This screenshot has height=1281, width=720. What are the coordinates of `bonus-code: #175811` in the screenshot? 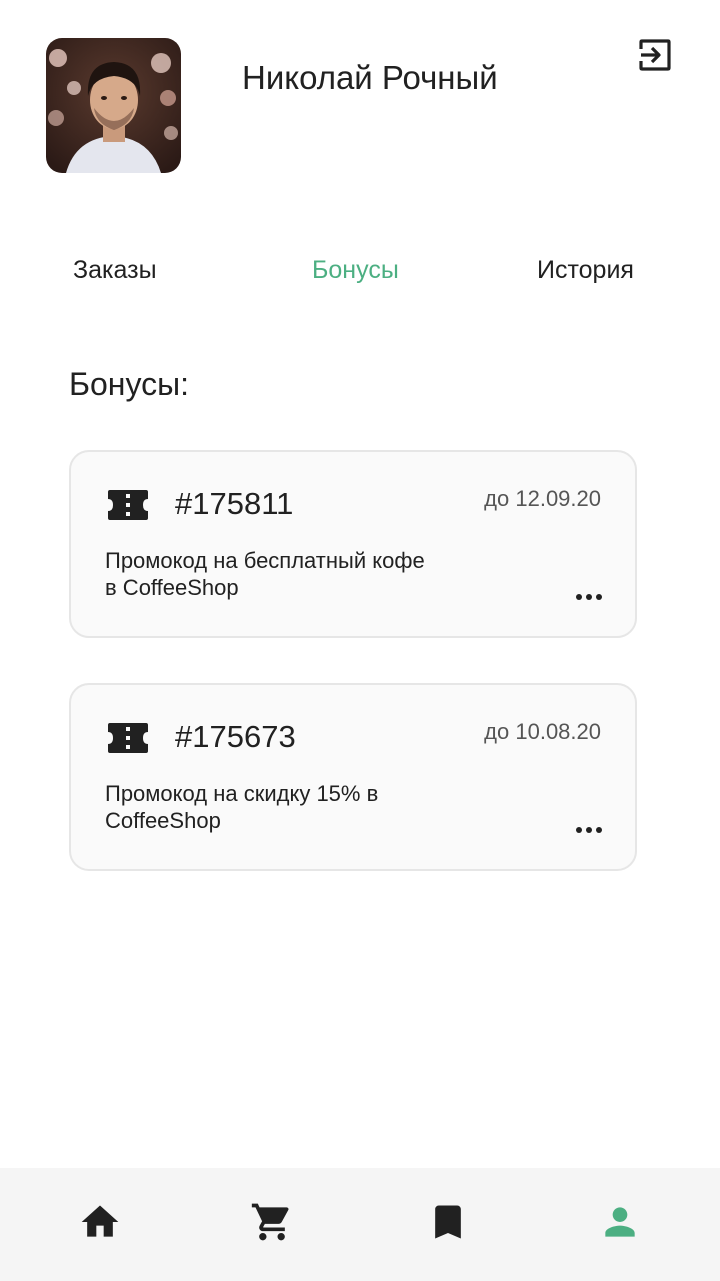 It's located at (234, 503).